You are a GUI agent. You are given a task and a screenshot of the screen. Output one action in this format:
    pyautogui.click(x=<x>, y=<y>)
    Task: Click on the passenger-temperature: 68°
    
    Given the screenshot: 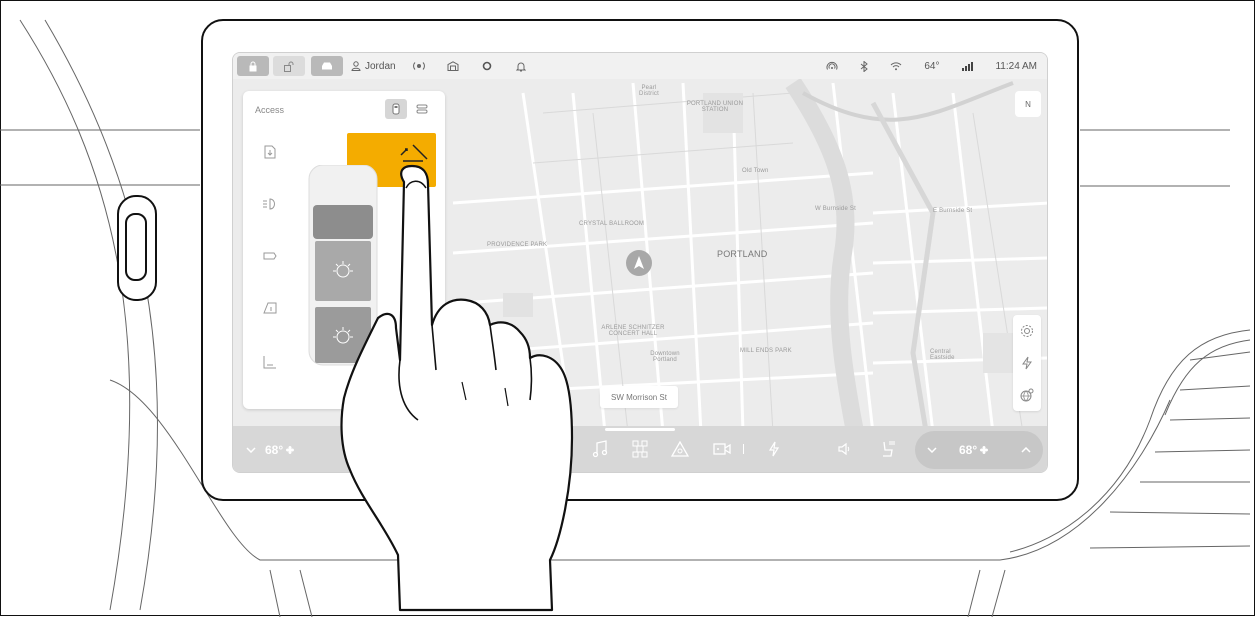 What is the action you would take?
    pyautogui.click(x=968, y=450)
    